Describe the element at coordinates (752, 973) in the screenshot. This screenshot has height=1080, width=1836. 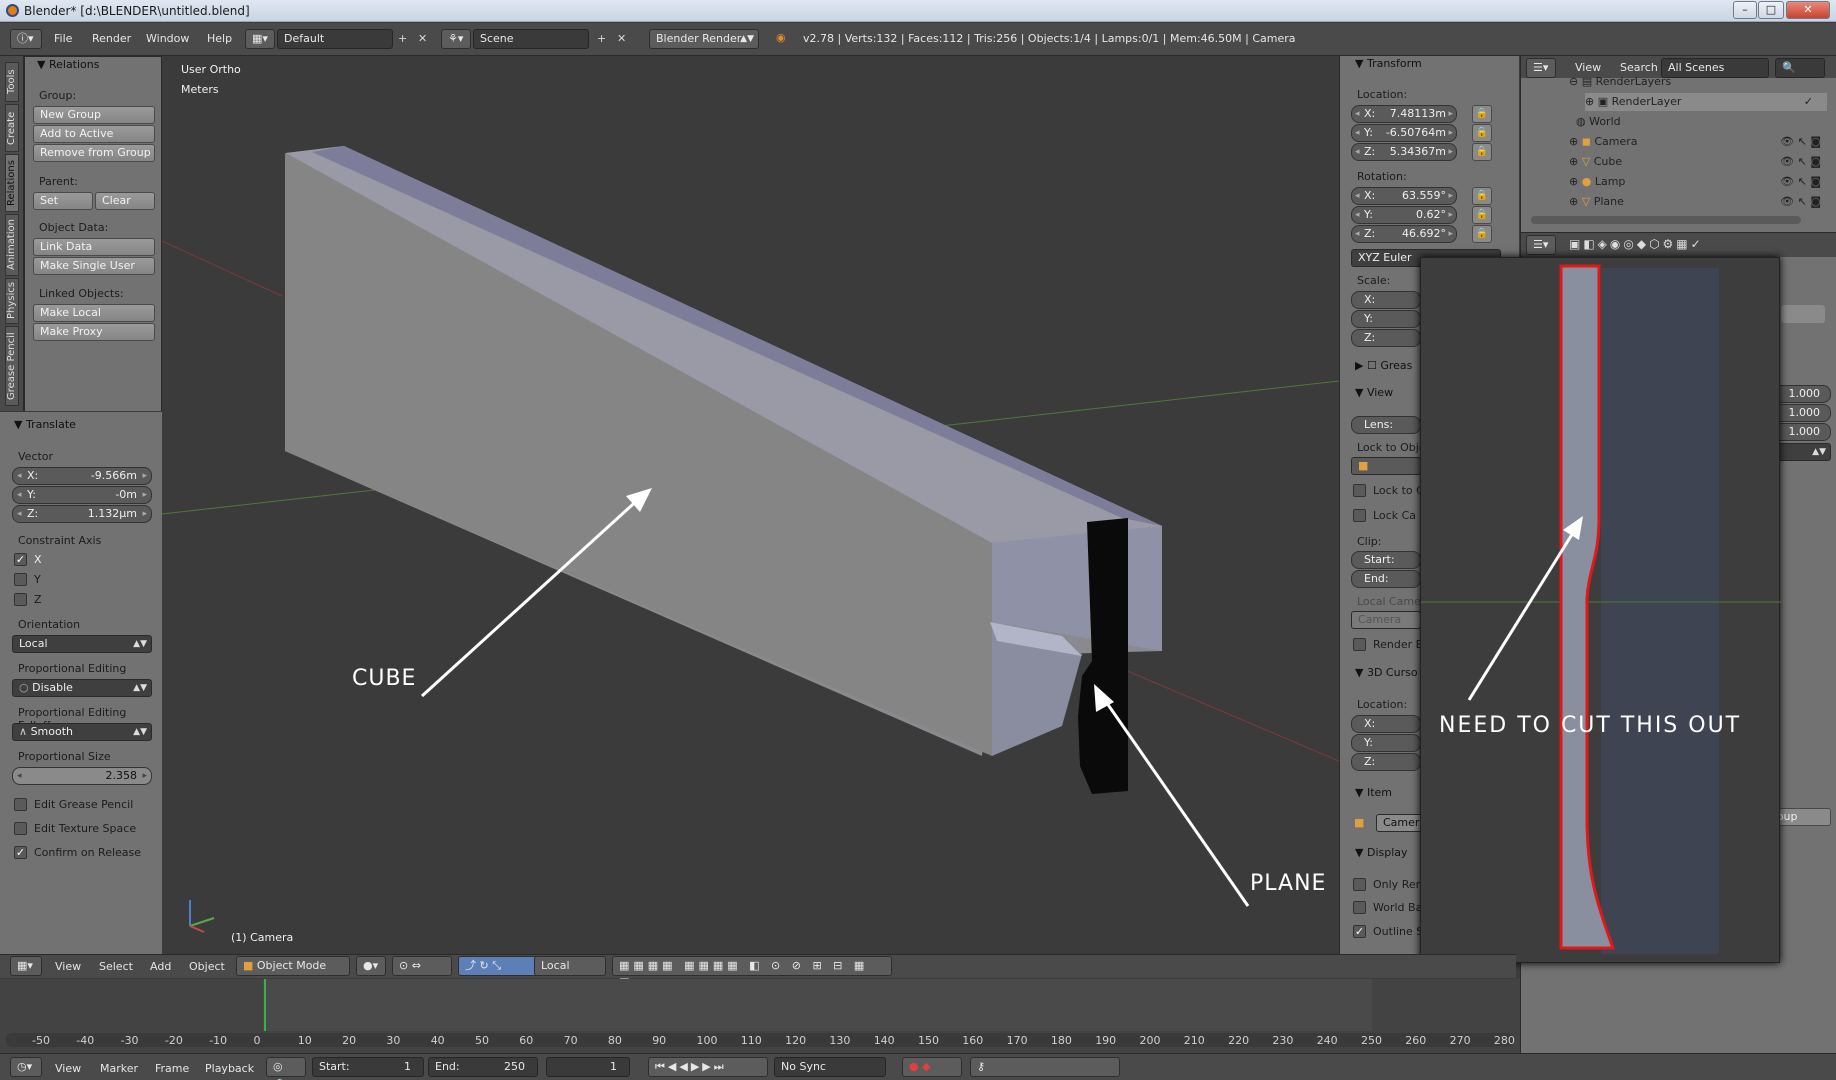
I see `layer-buttons: ▦▦▦▦ ▦▦▦▦ ◧ ⊙ ⊘ ⊞ ⊟ ▦ ◙` at that location.